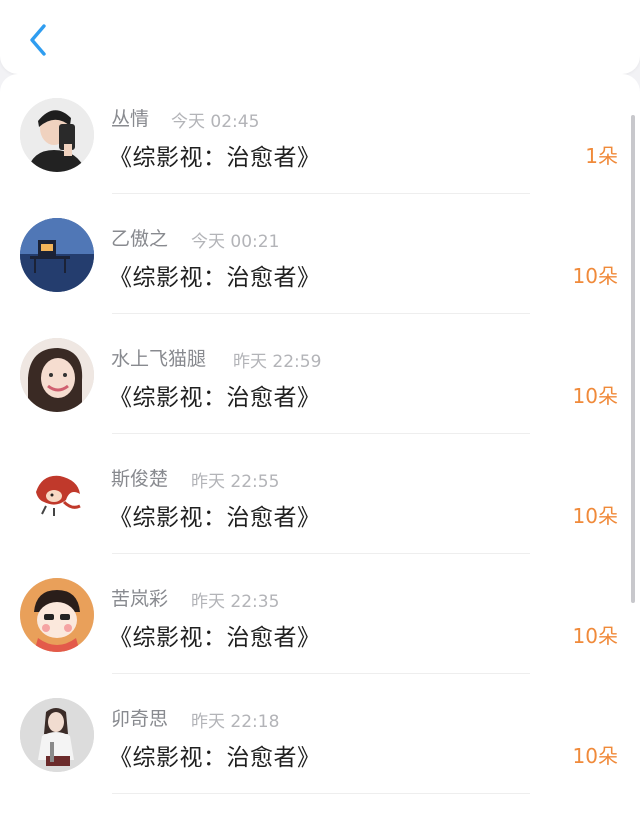  What do you see at coordinates (320, 734) in the screenshot?
I see `list-item: 卯奇思 昨天 22:18 《综影视：治愈者》 10朵` at bounding box center [320, 734].